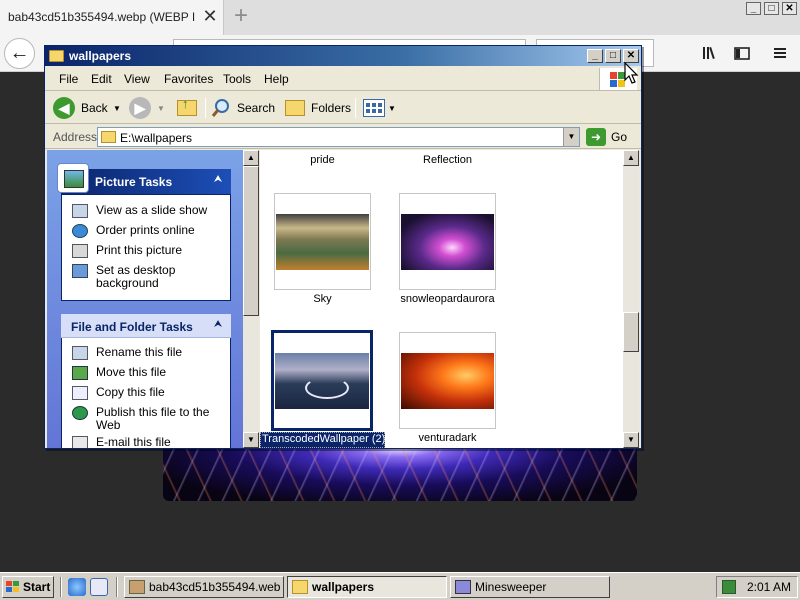  Describe the element at coordinates (742, 53) in the screenshot. I see `sidebar-icon` at that location.